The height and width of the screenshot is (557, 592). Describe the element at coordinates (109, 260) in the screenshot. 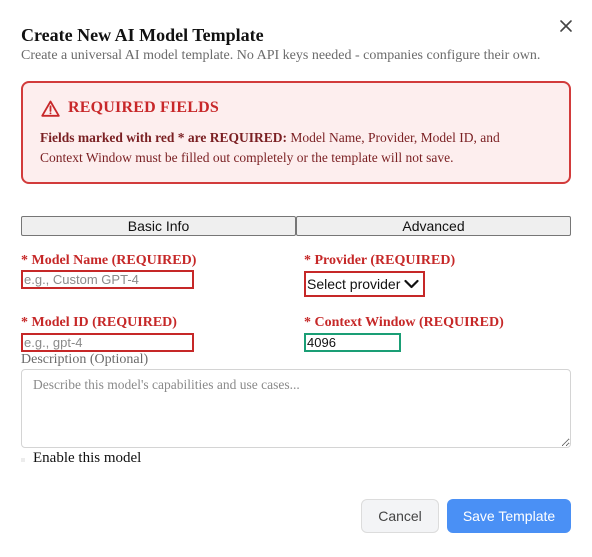

I see `model-name-label: * Model Name (REQUIRED)` at that location.